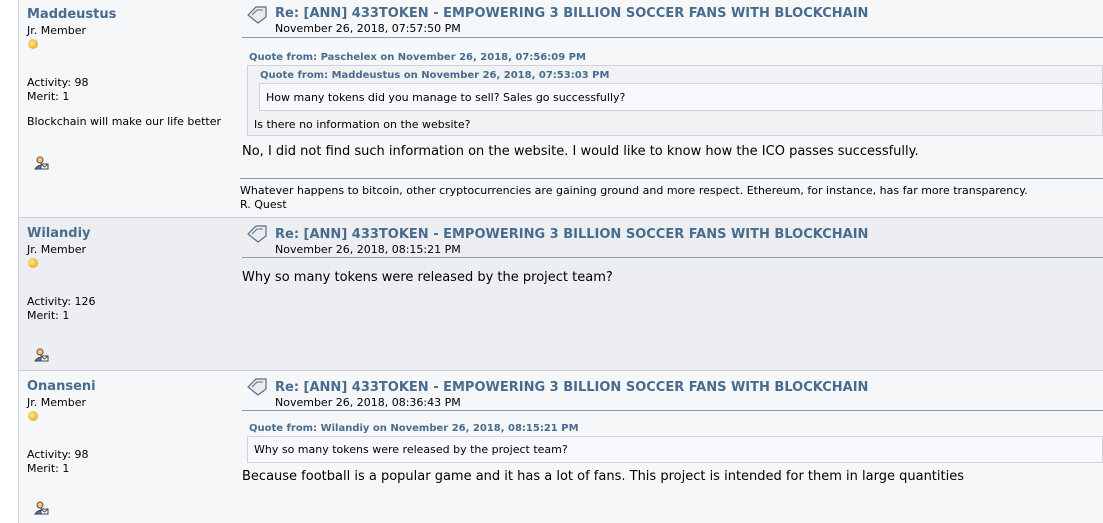  What do you see at coordinates (124, 121) in the screenshot?
I see `personal-text: Blockchain will make our life better` at bounding box center [124, 121].